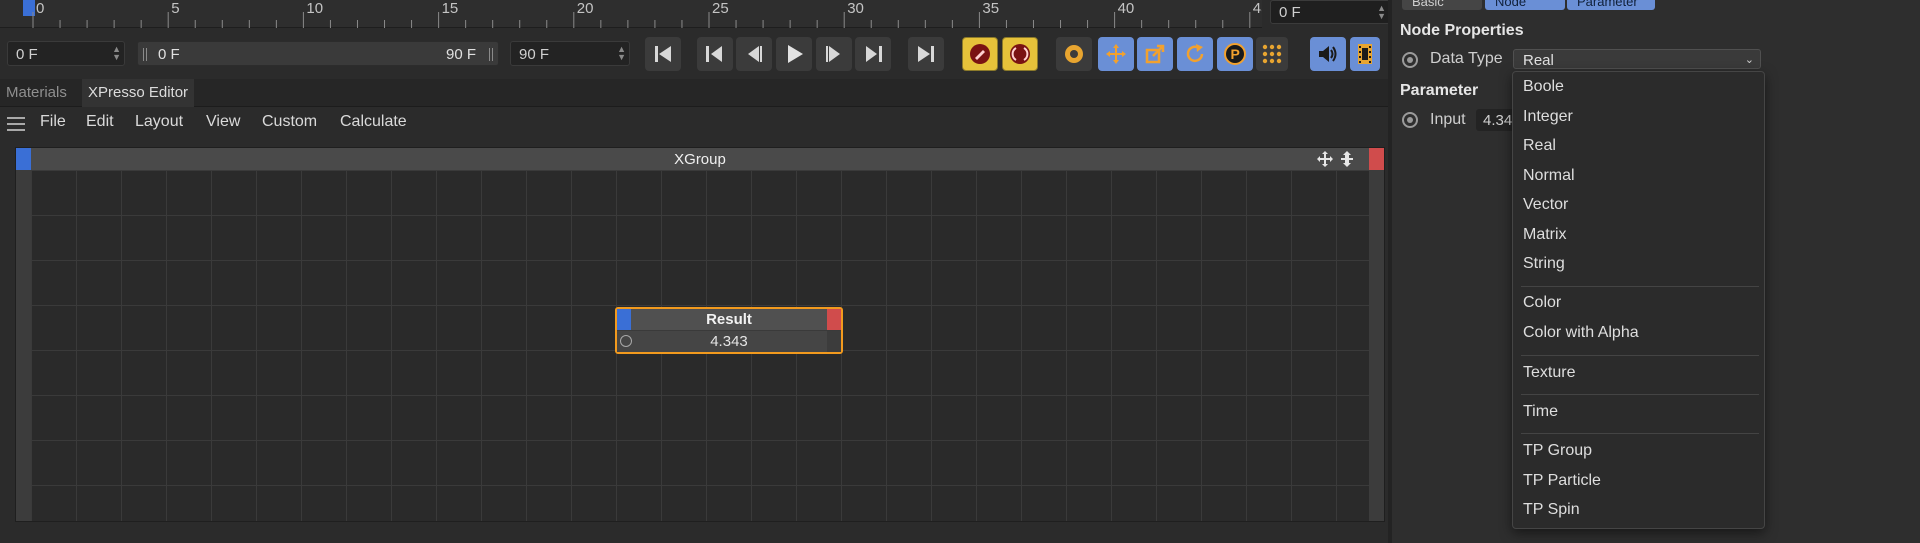 The height and width of the screenshot is (543, 1920). What do you see at coordinates (834, 319) in the screenshot?
I see `node-output-port` at bounding box center [834, 319].